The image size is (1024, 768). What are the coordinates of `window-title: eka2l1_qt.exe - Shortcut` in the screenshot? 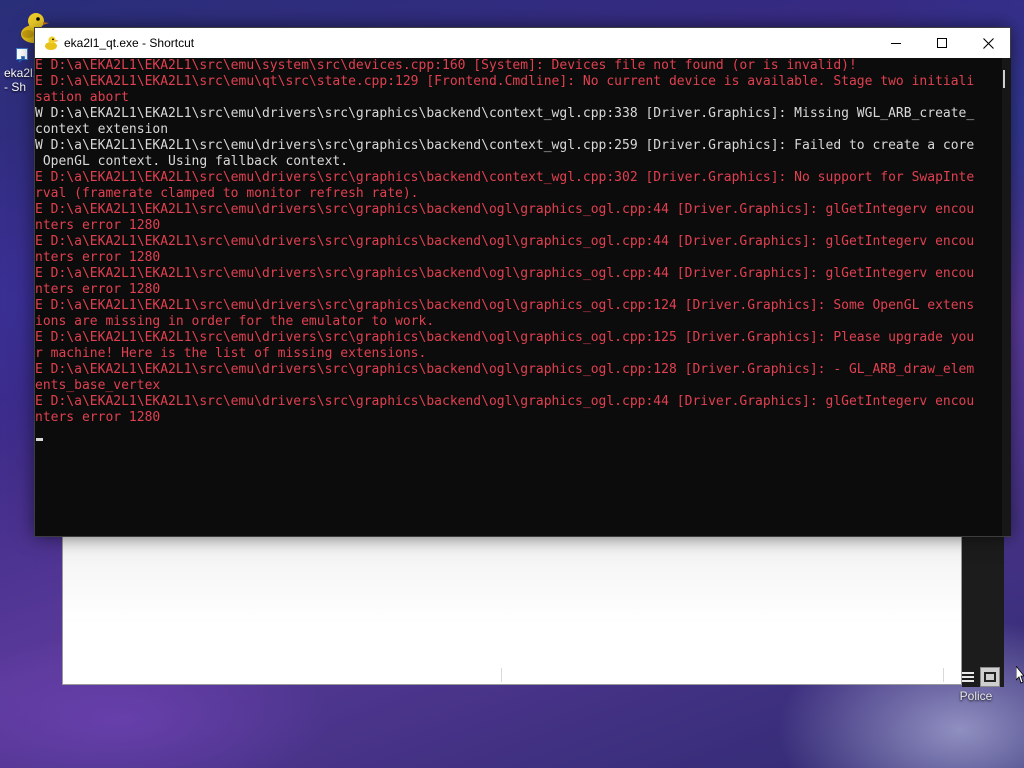 It's located at (129, 43).